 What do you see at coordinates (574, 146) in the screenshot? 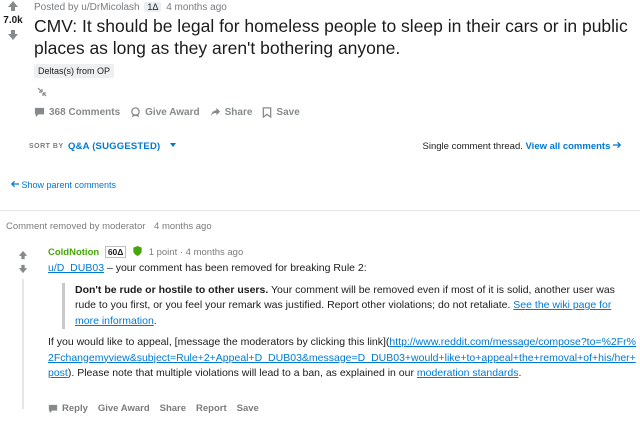
I see `view-all-comments-link: View all comments` at bounding box center [574, 146].